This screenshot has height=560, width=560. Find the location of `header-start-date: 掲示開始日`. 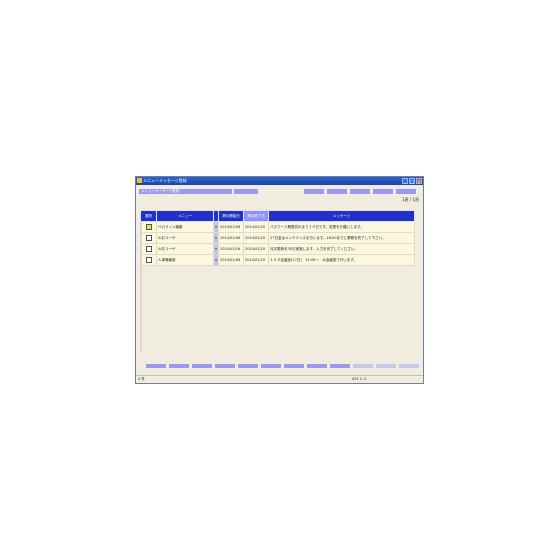

header-start-date: 掲示開始日 is located at coordinates (231, 216).